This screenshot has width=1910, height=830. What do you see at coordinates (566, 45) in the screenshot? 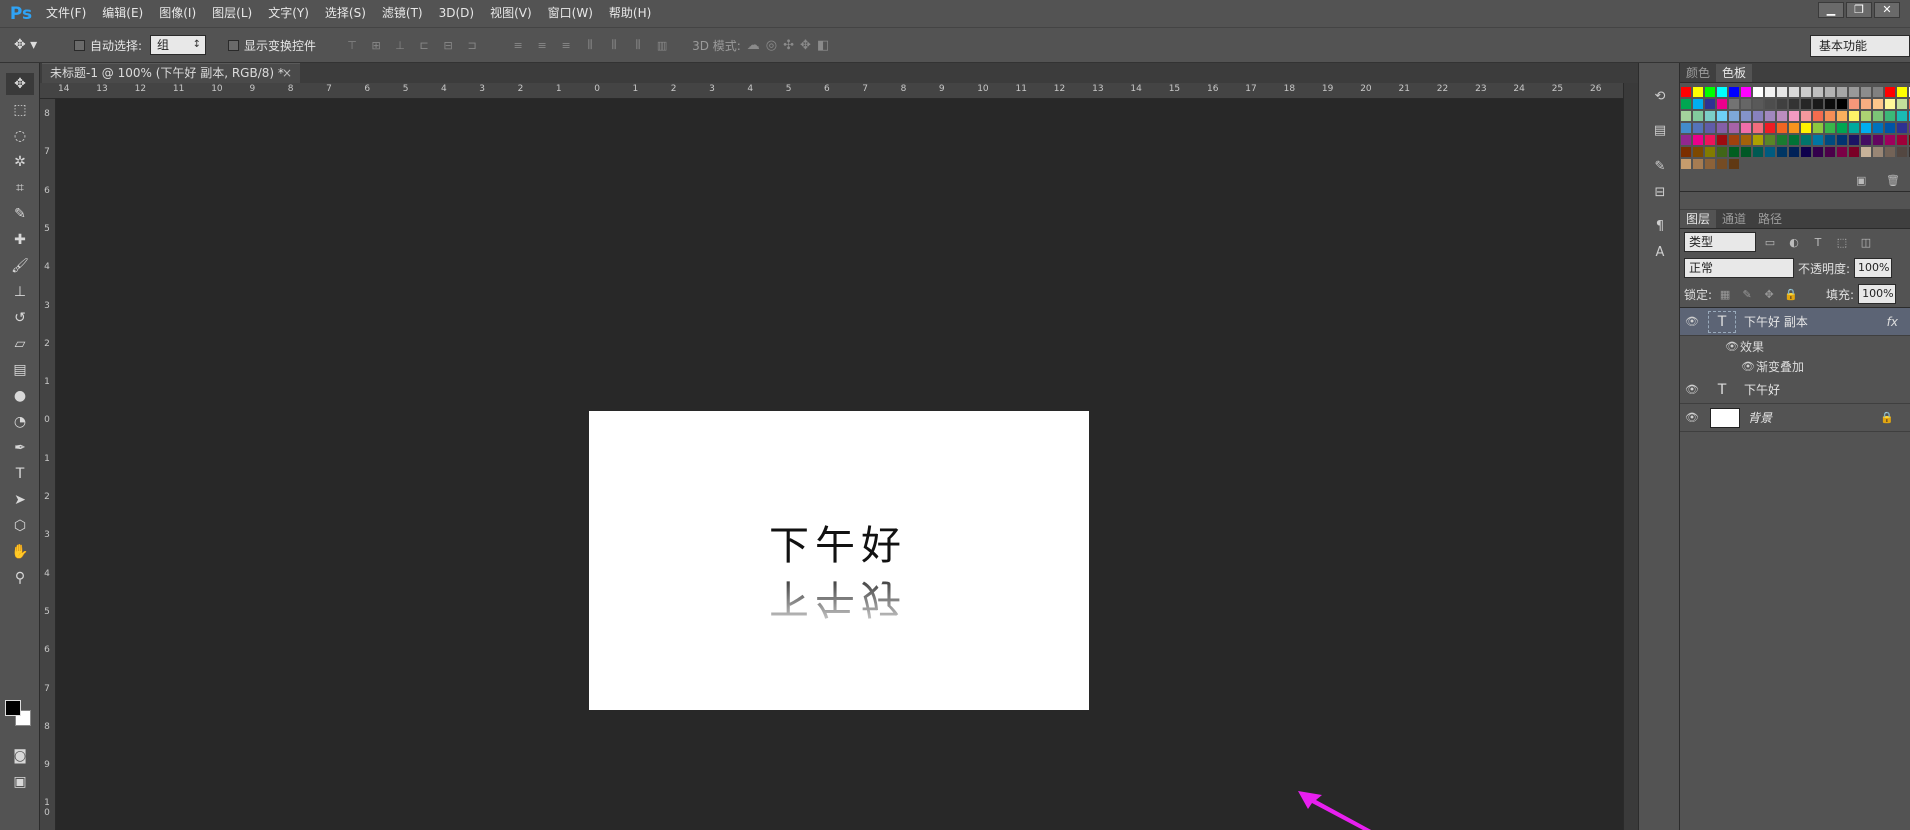
I see `distribute-bottom-icon: ≡` at bounding box center [566, 45].